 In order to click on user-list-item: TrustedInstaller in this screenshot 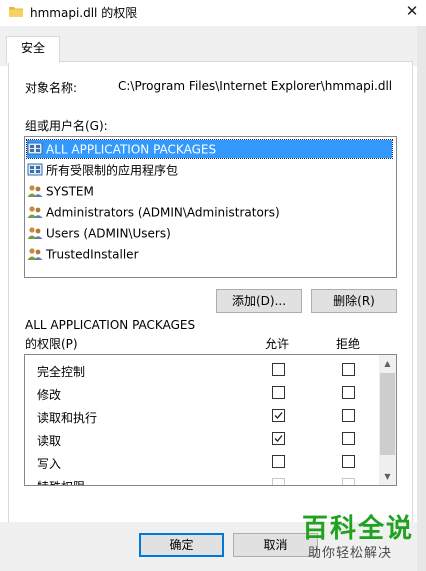, I will do `click(83, 254)`.